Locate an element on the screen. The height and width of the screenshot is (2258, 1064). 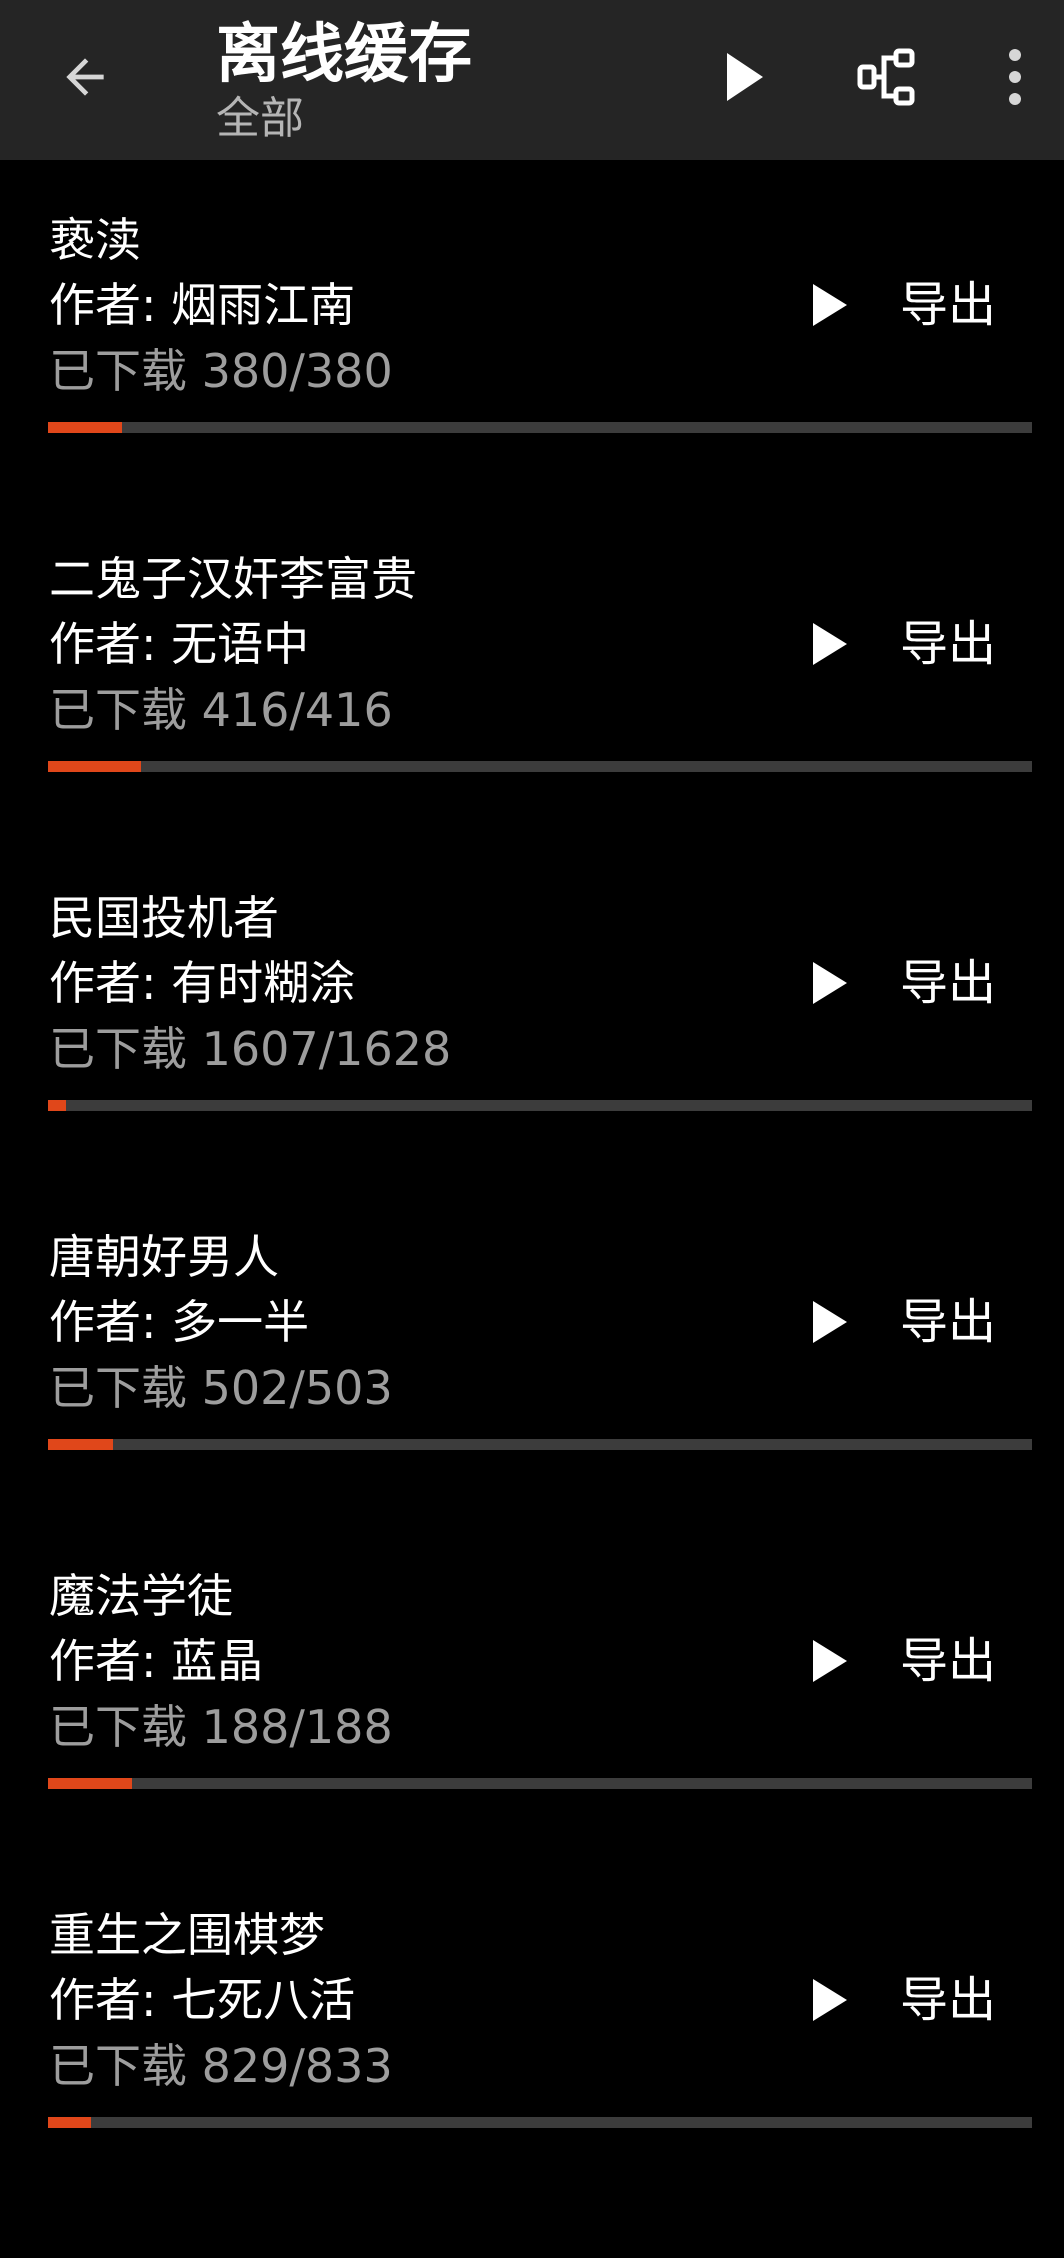
book-title: 民国投机者 is located at coordinates (164, 918).